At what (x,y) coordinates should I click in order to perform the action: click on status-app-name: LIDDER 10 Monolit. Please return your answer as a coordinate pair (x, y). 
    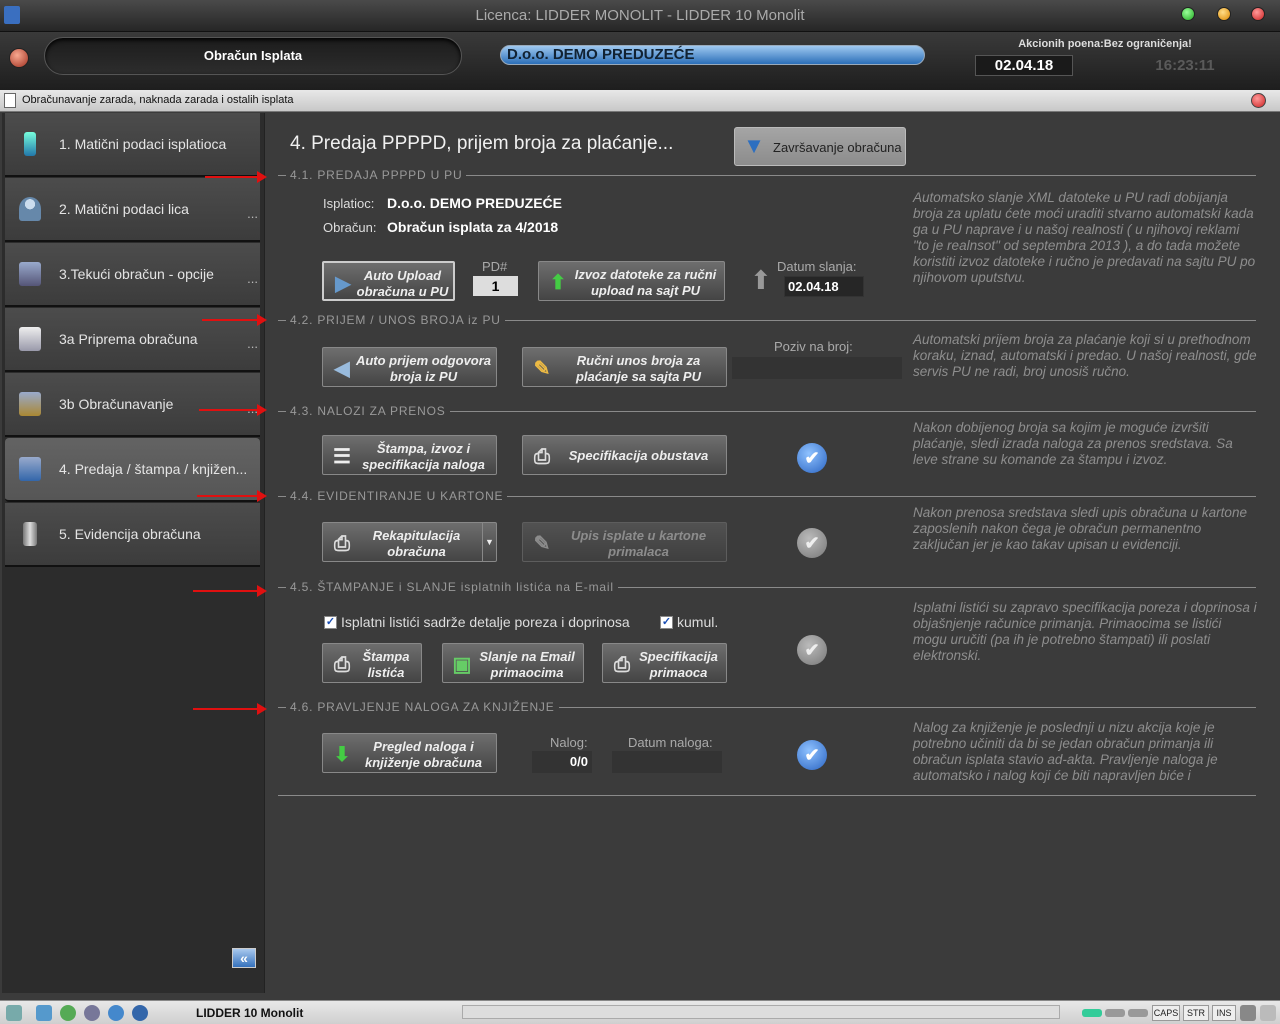
    Looking at the image, I should click on (250, 1013).